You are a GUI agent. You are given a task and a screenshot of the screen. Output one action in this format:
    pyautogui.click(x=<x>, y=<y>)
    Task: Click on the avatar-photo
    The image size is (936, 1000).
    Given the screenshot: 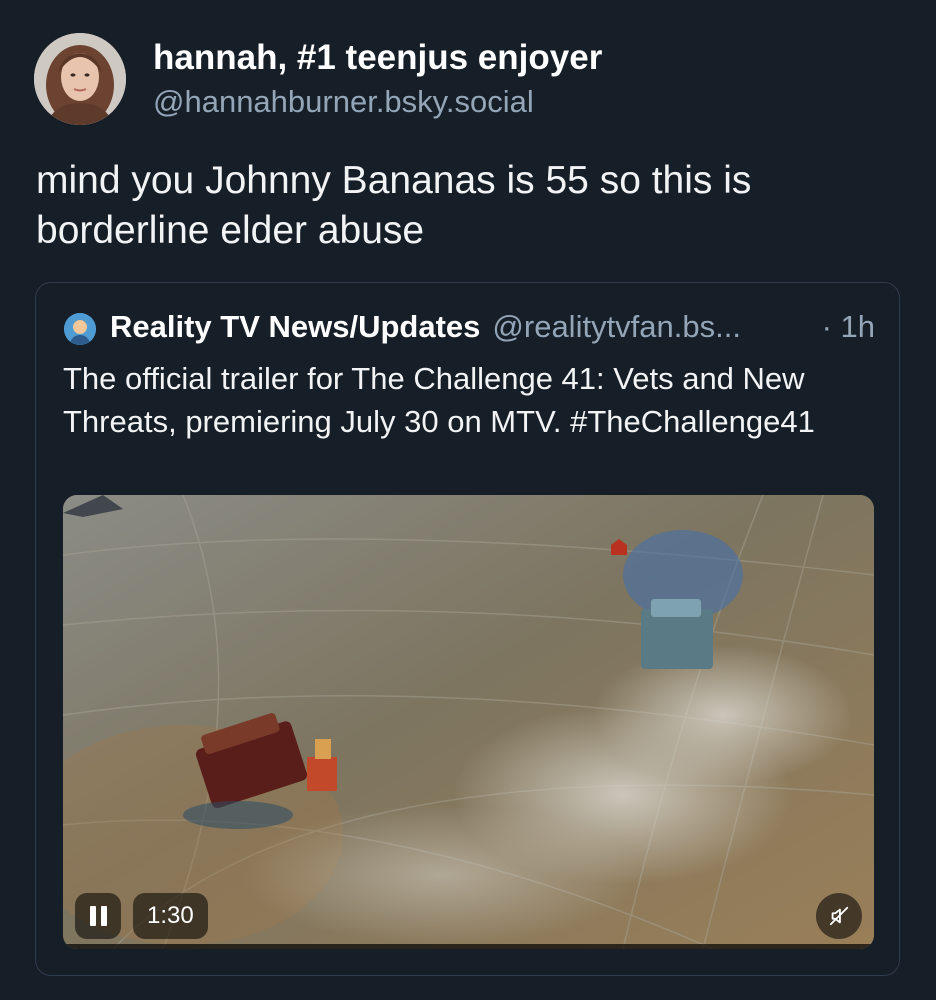 What is the action you would take?
    pyautogui.click(x=80, y=79)
    